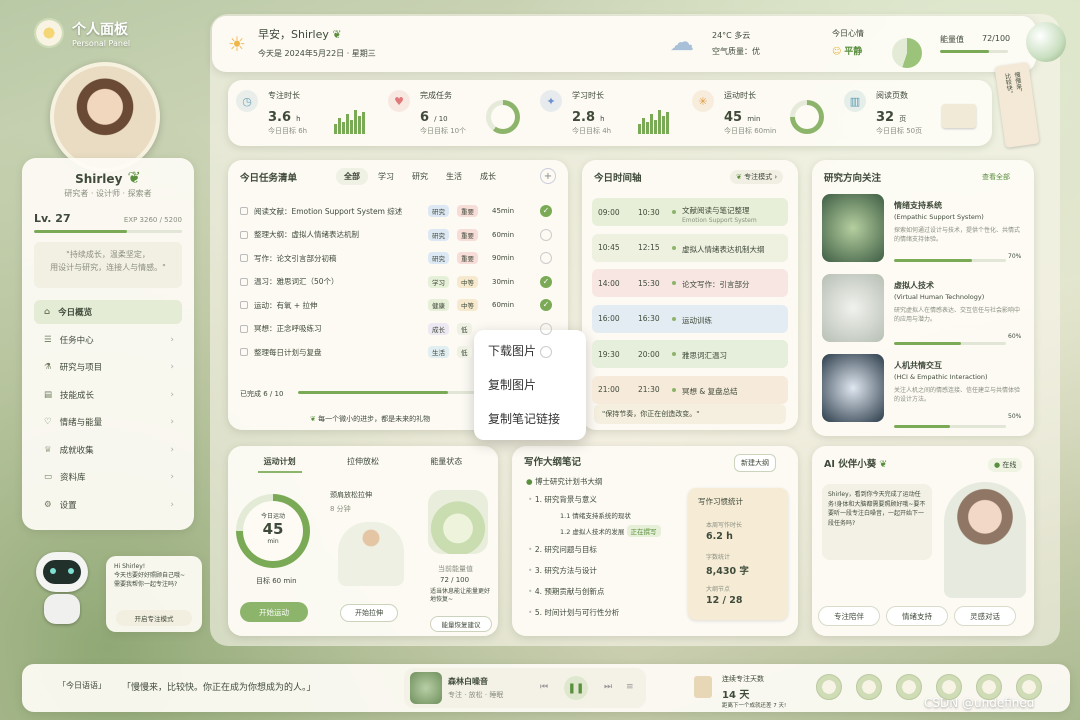 This screenshot has height=720, width=1080. What do you see at coordinates (488, 176) in the screenshot?
I see `tab-4: 成长` at bounding box center [488, 176].